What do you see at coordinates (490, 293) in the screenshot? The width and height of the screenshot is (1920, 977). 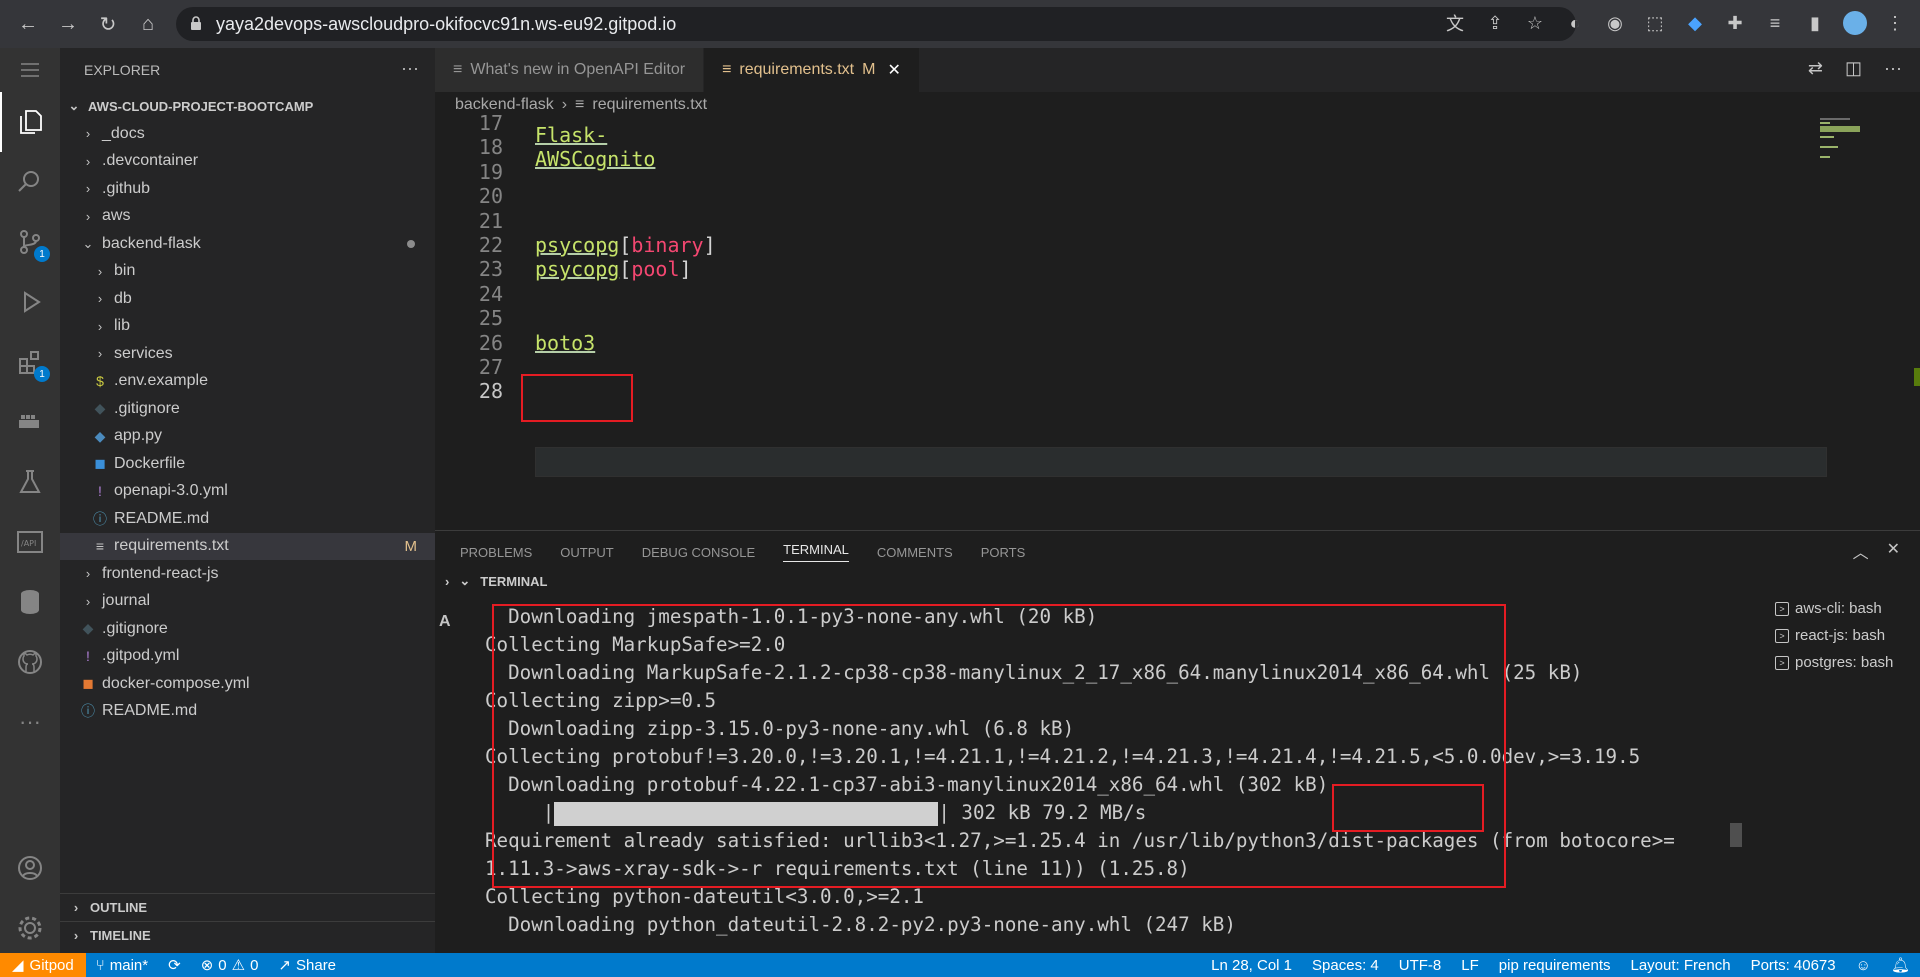 I see `line-number: 24` at bounding box center [490, 293].